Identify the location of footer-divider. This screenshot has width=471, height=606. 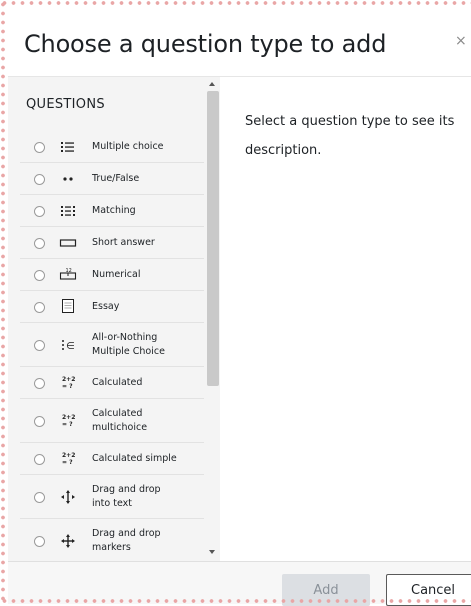
(239, 561).